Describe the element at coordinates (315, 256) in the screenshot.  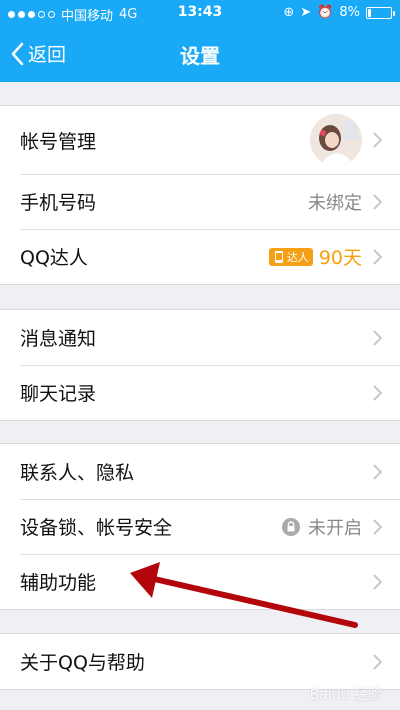
I see `qq-daren-value: 达人 90天` at that location.